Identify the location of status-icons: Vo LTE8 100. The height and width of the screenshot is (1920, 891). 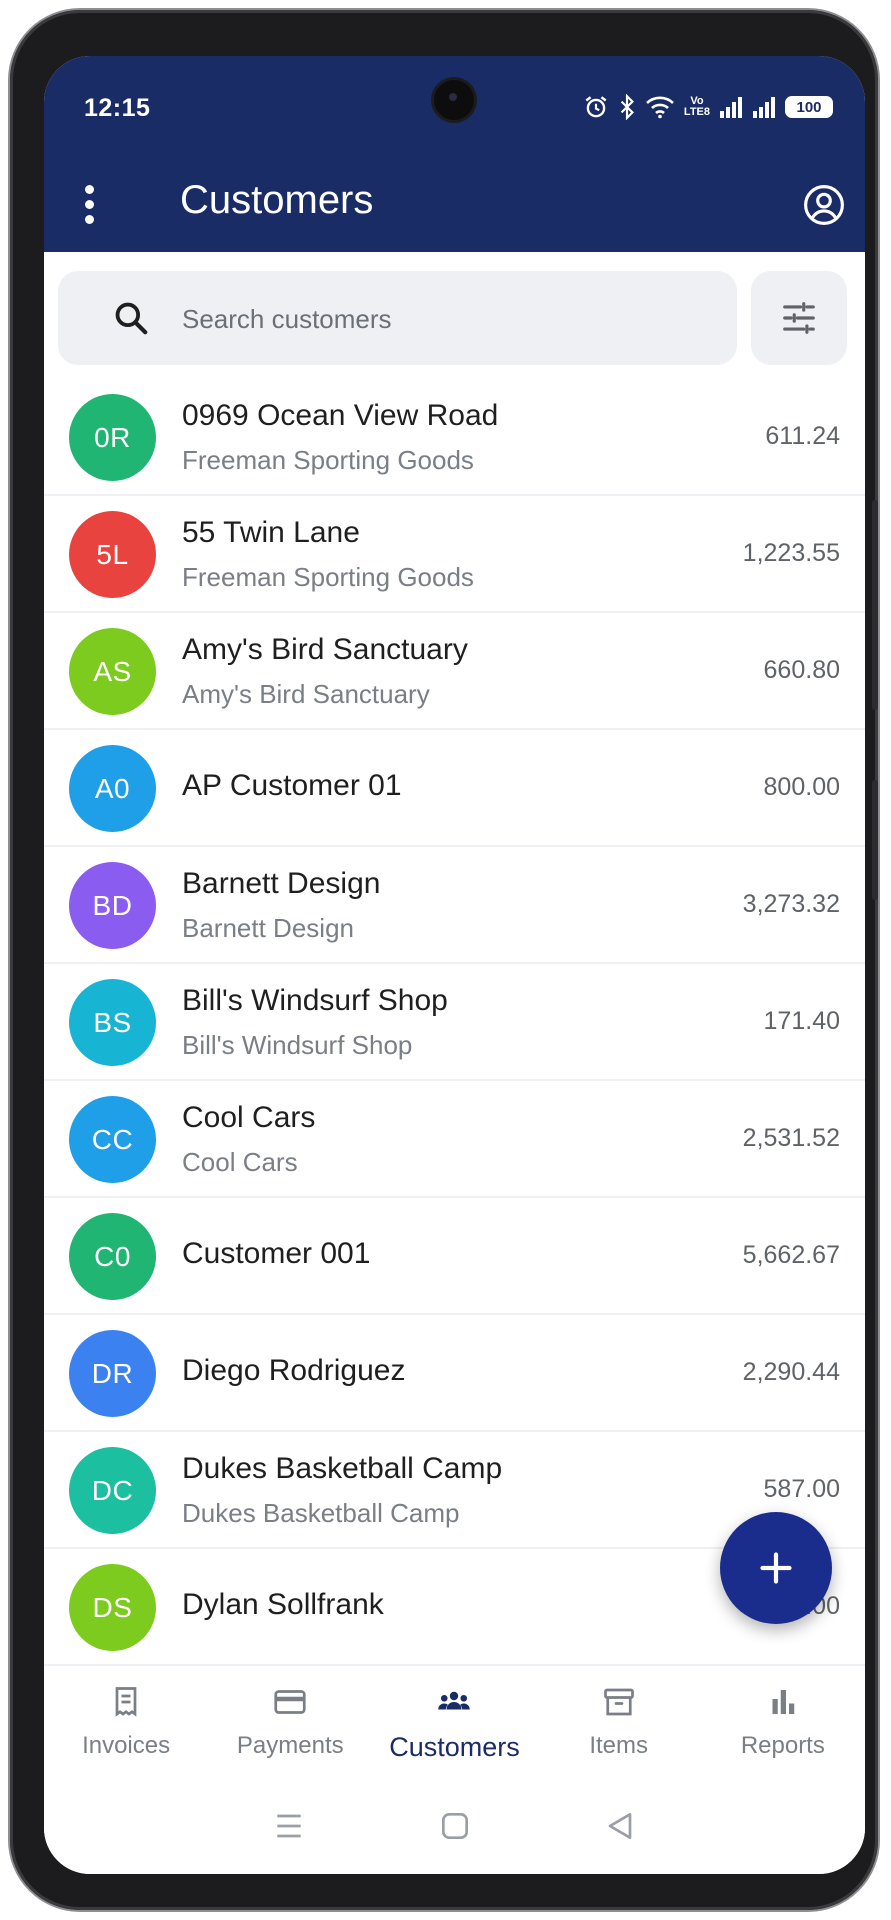
(708, 107).